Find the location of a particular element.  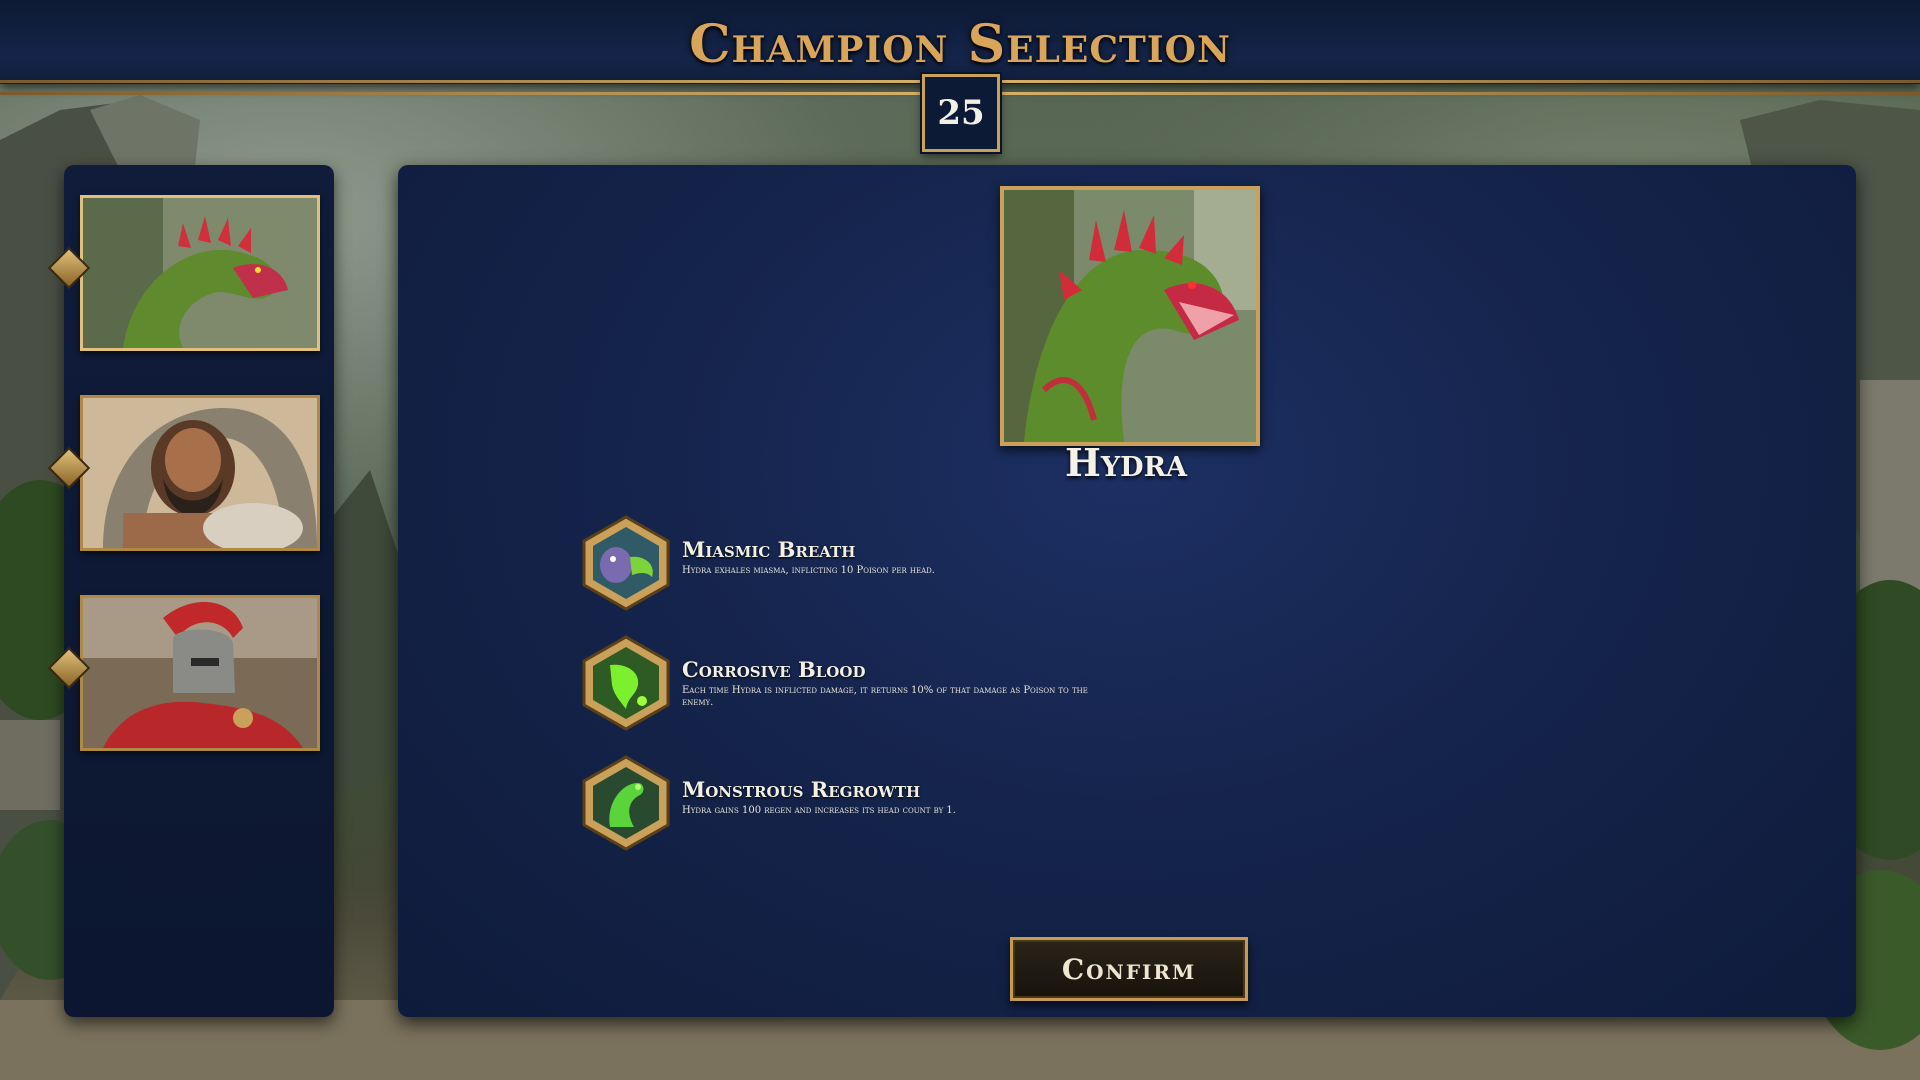

roster-card-spartan is located at coordinates (200, 673).